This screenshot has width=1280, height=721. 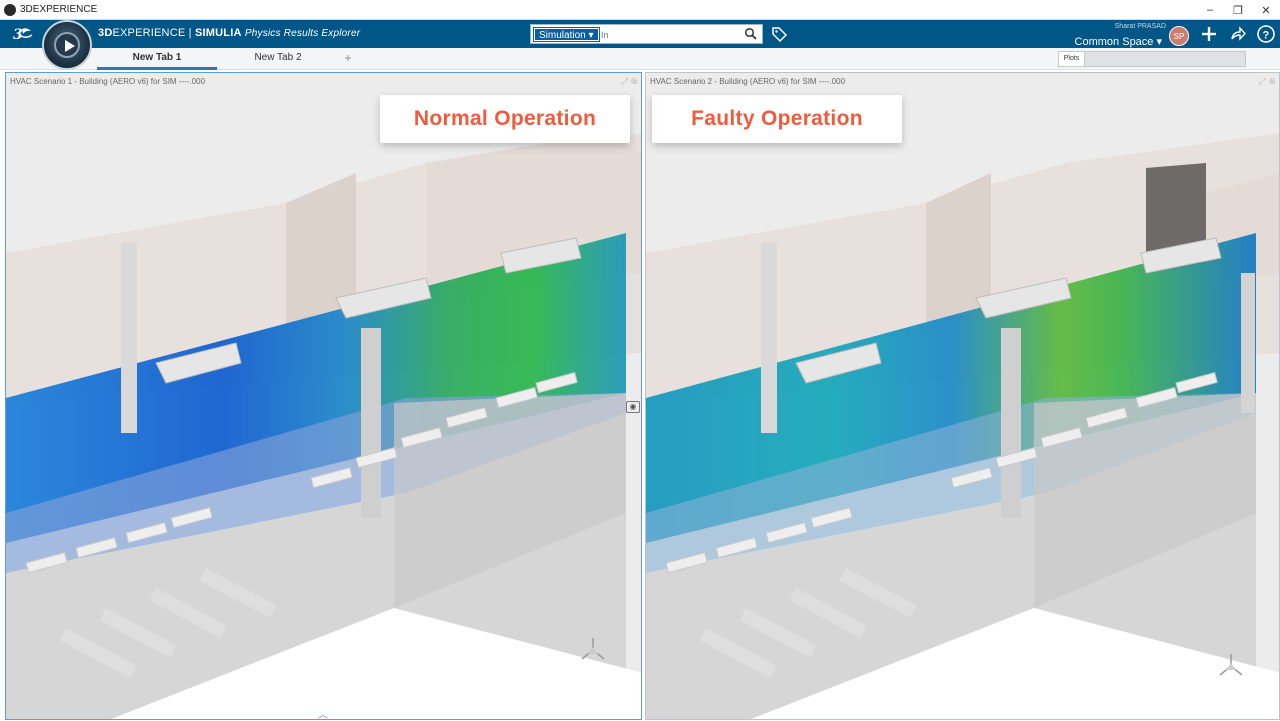 What do you see at coordinates (218, 33) in the screenshot?
I see `brand-product: SIMULIA` at bounding box center [218, 33].